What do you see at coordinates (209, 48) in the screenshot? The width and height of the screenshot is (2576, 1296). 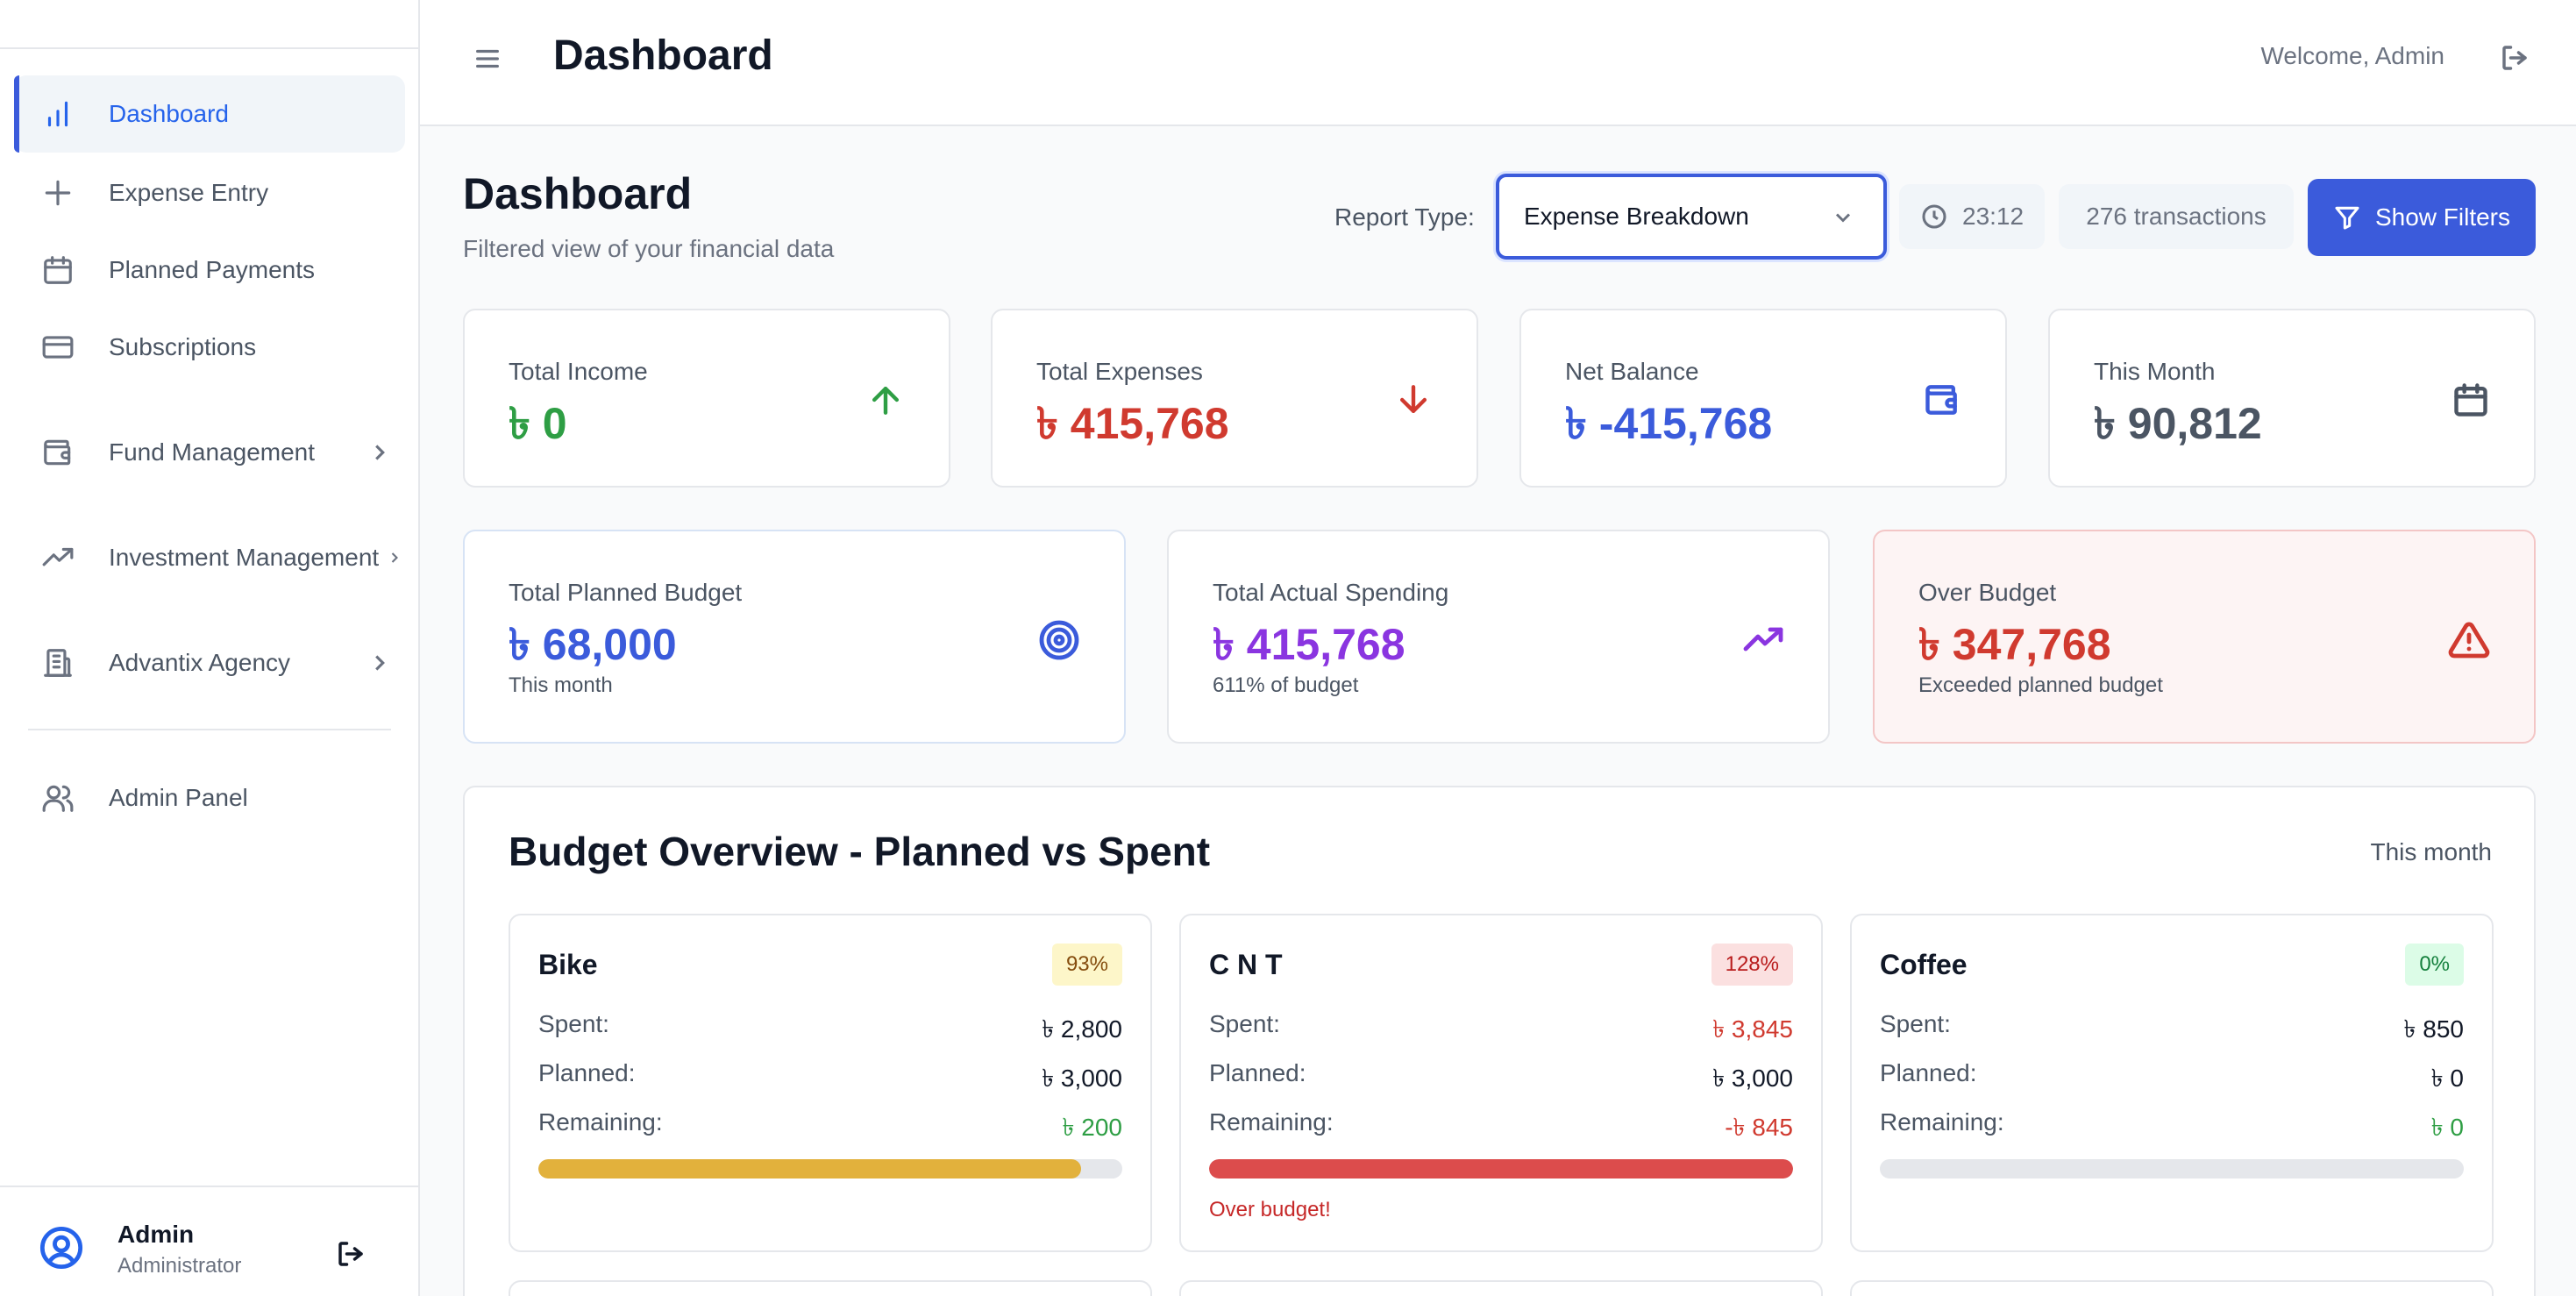 I see `sidebar-top-divider` at bounding box center [209, 48].